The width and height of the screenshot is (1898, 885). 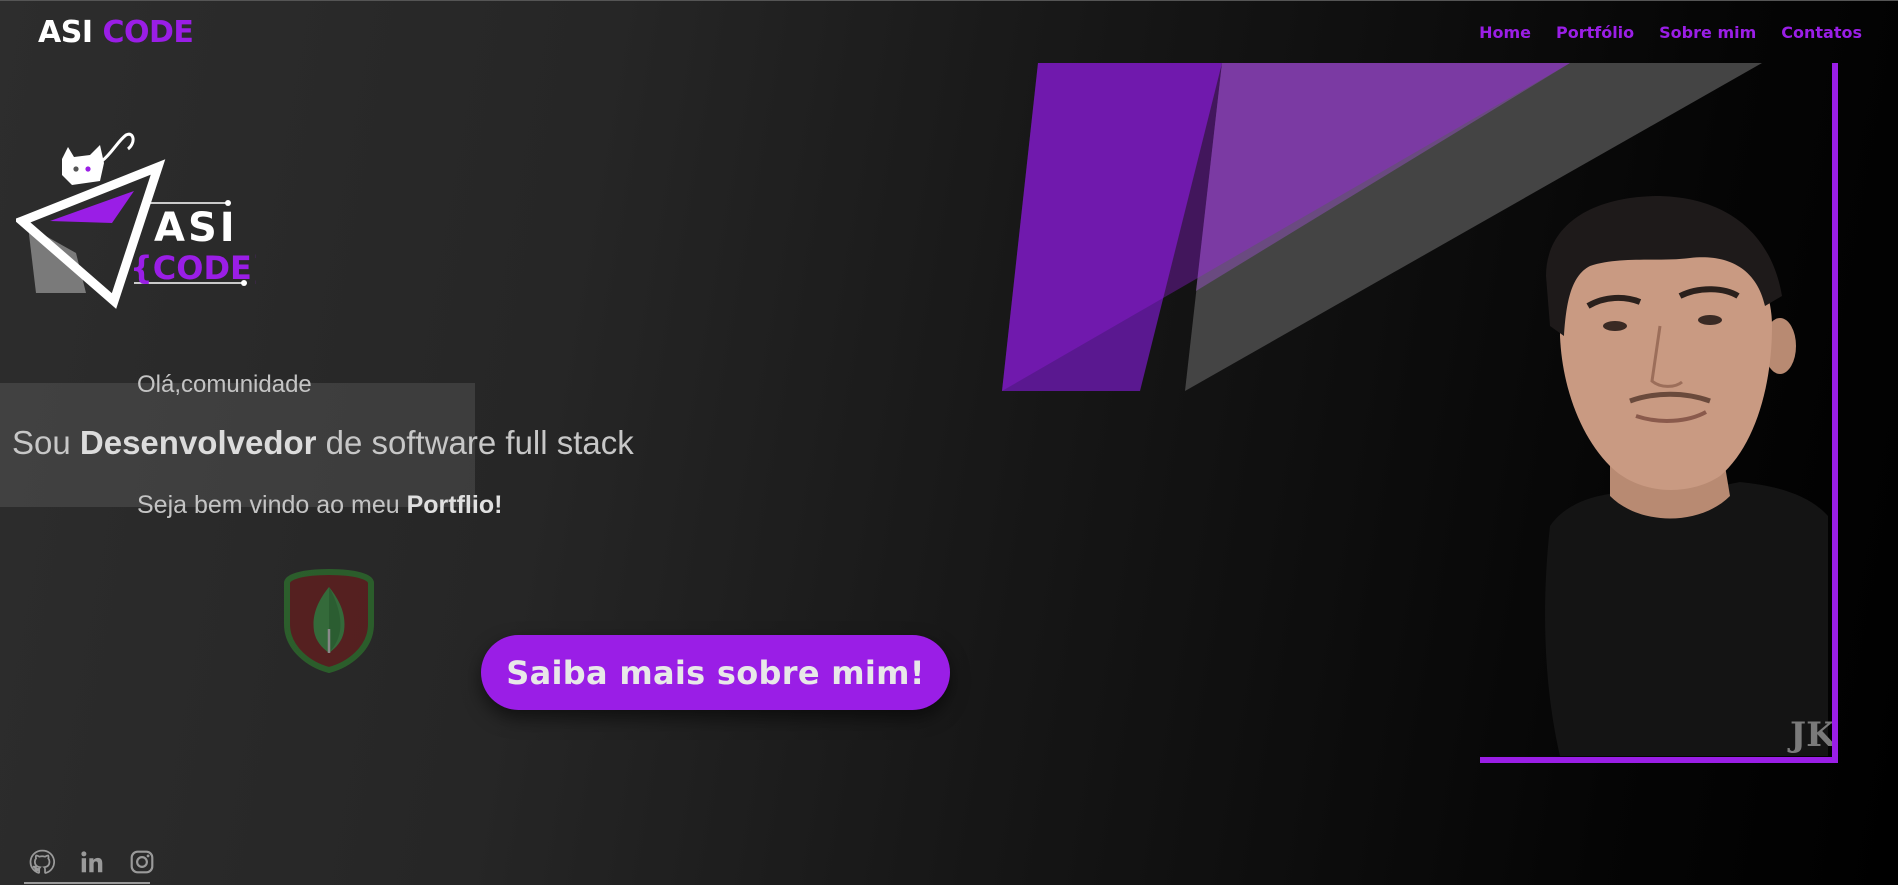 I want to click on welcome-bold: Portflio!, so click(x=454, y=505).